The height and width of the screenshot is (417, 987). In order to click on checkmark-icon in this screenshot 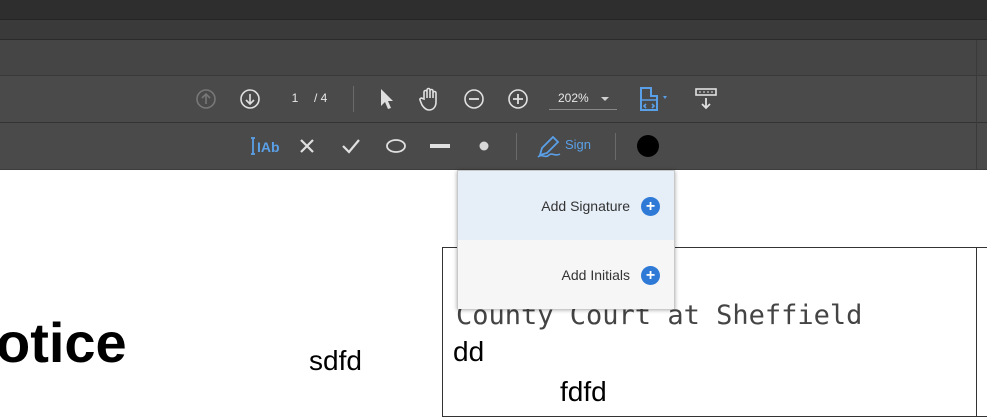, I will do `click(351, 146)`.